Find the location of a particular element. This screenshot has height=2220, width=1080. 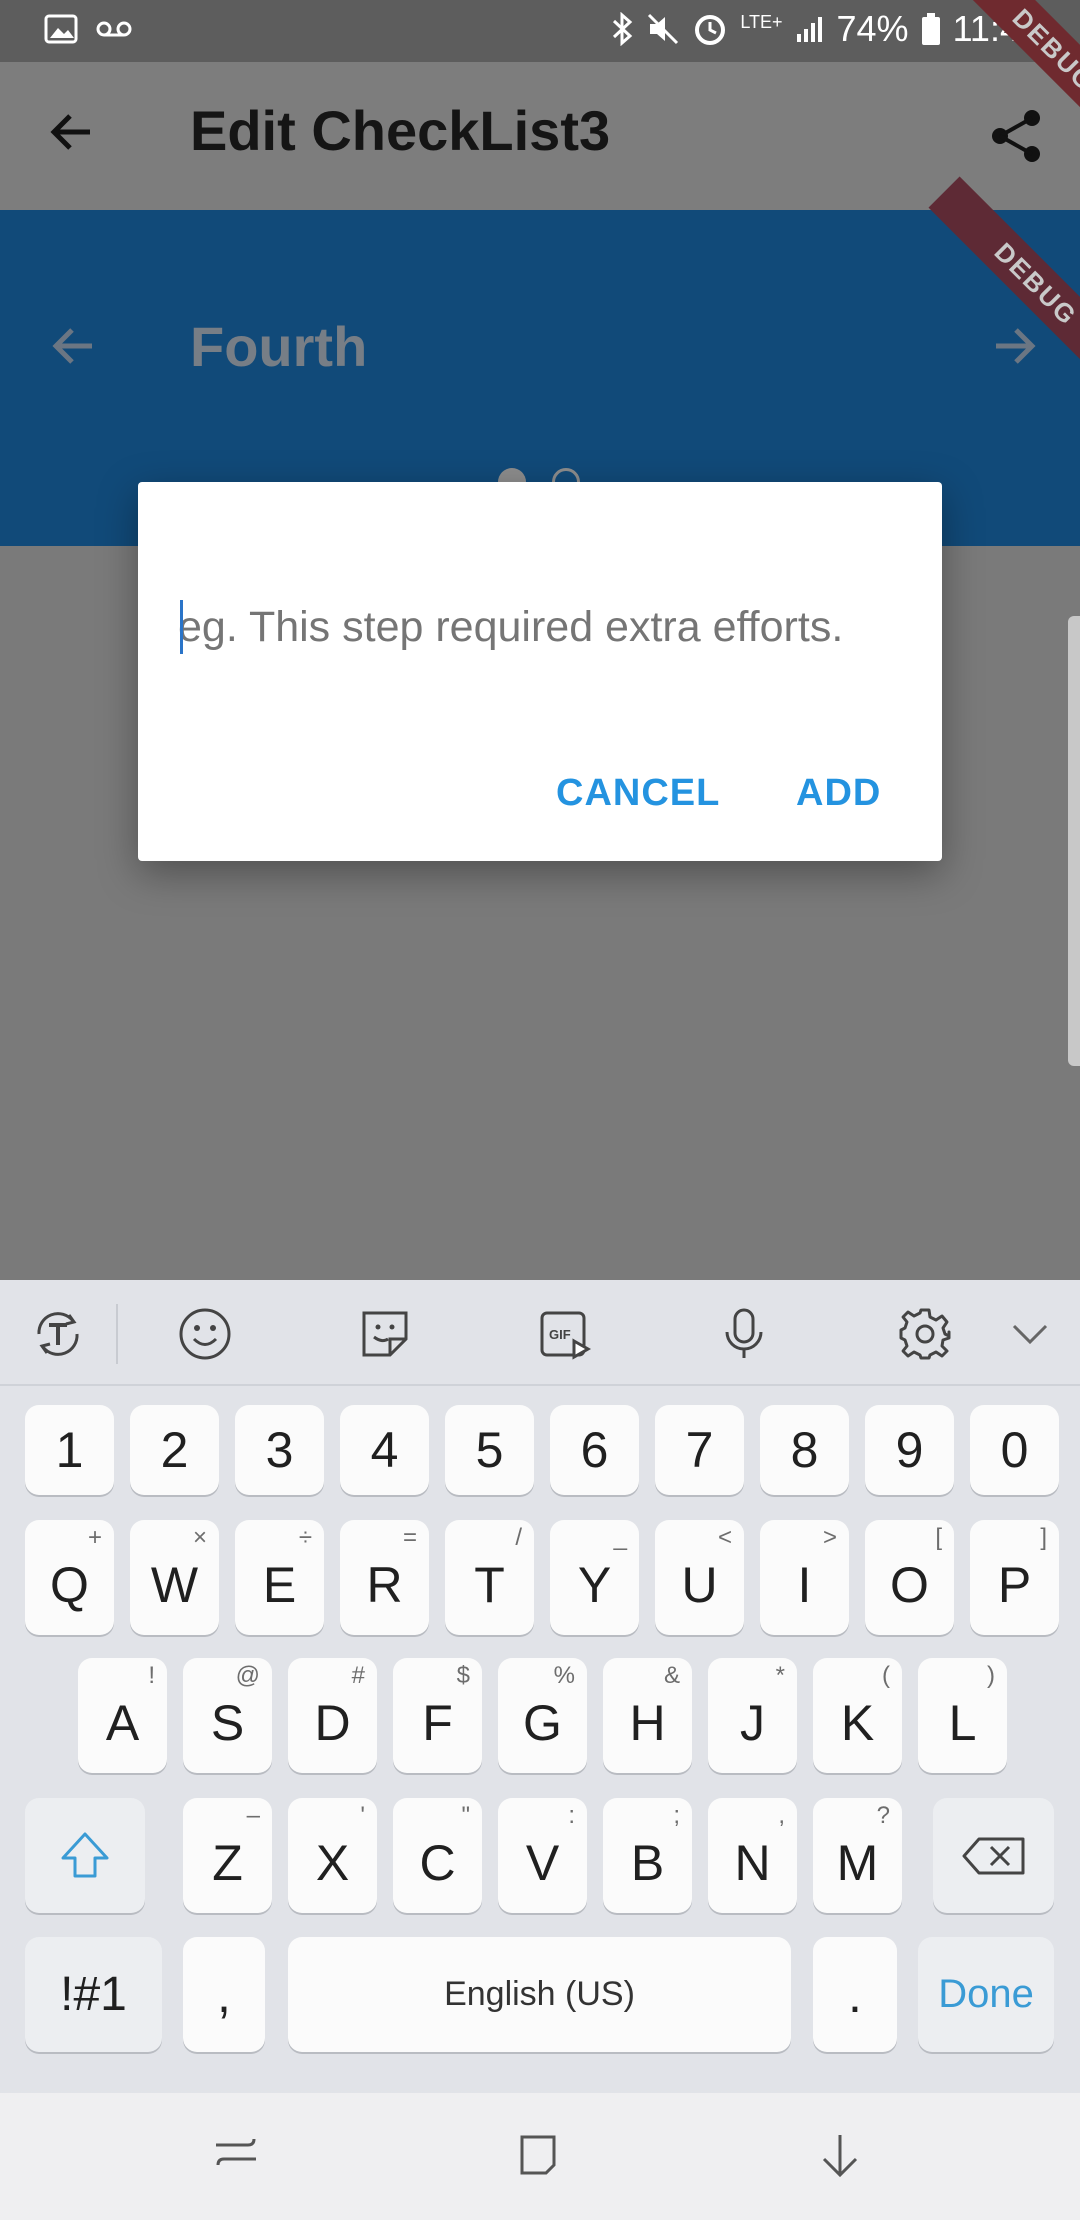

arrow-left-icon is located at coordinates (72, 346).